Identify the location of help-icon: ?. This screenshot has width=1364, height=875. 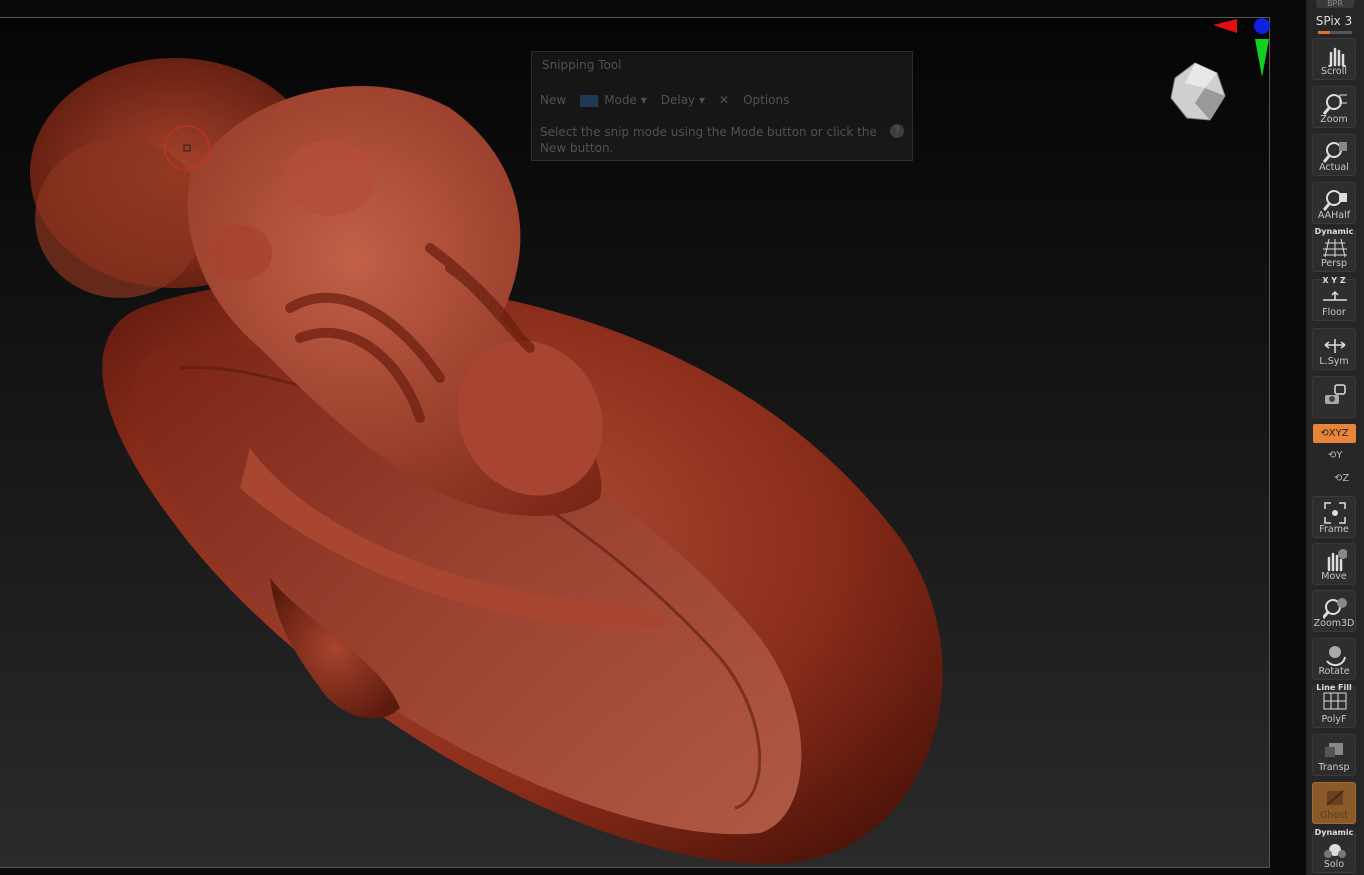
(897, 131).